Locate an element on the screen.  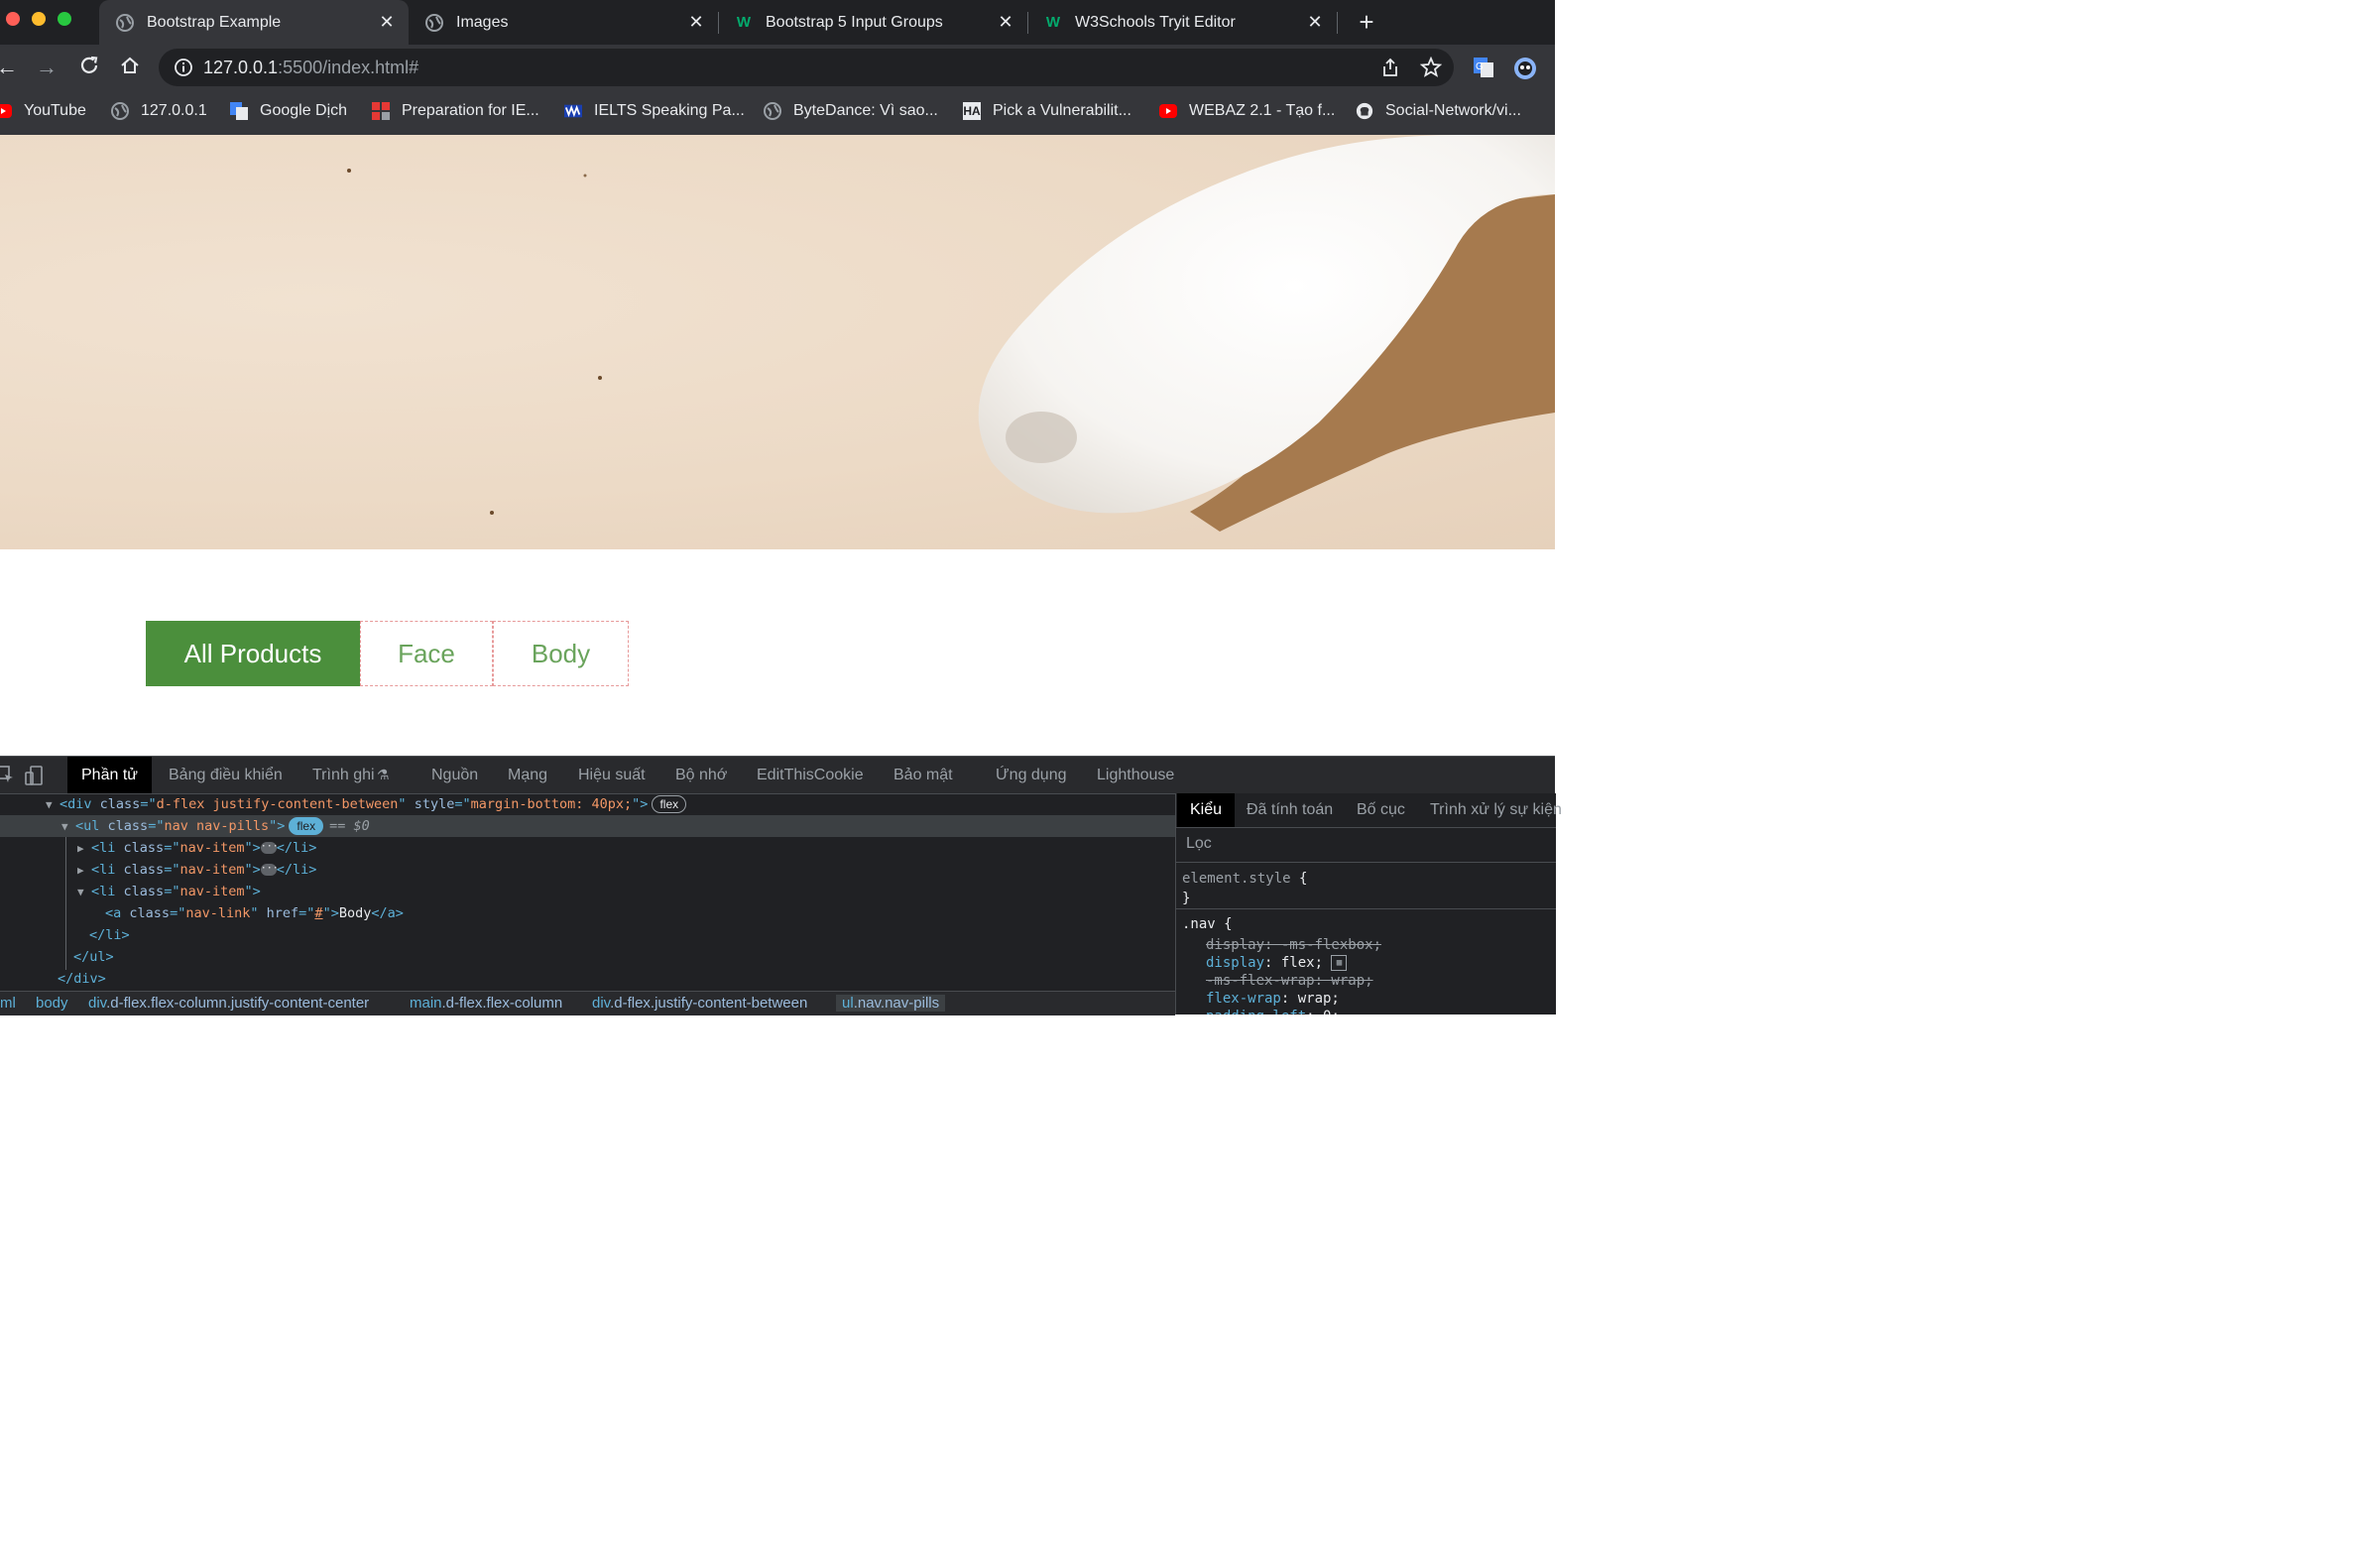
devtools-tab-performance: Hiệu suất is located at coordinates (612, 775).